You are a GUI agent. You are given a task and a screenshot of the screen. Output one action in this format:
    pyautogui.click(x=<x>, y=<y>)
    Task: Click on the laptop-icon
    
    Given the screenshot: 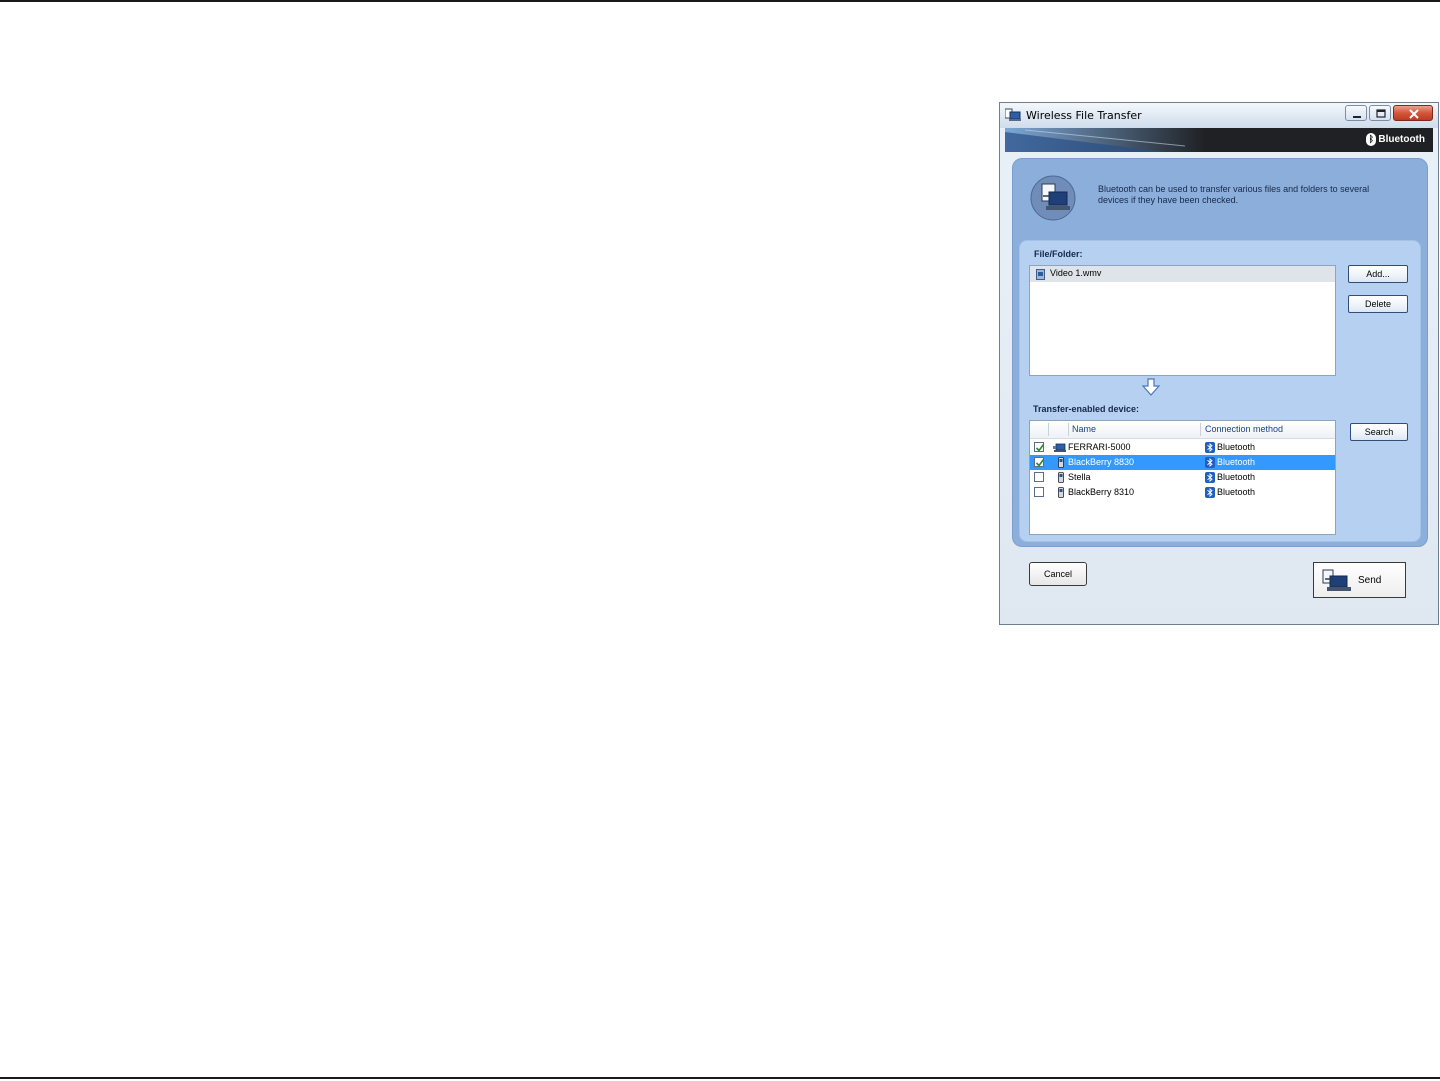 What is the action you would take?
    pyautogui.click(x=1059, y=447)
    